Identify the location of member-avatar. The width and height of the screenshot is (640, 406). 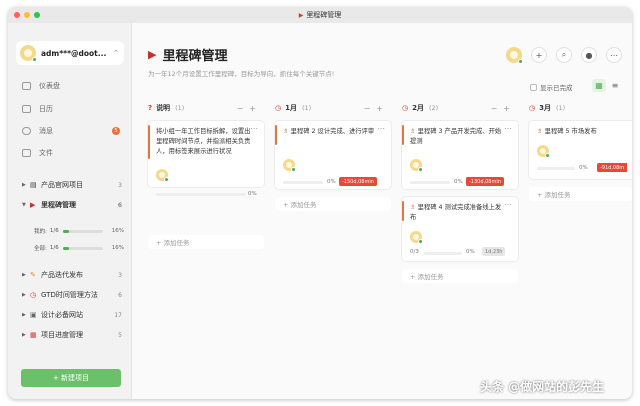
(514, 55).